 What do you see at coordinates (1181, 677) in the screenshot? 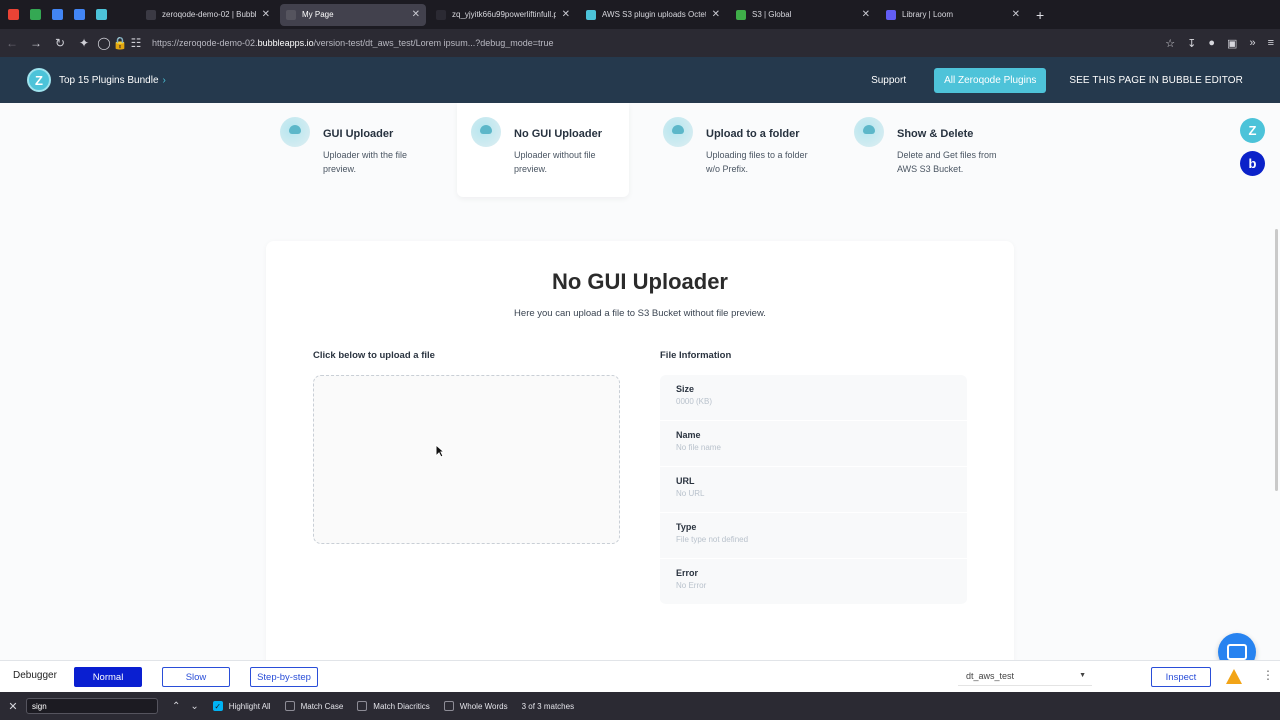
I see `inspect-button: Inspect` at bounding box center [1181, 677].